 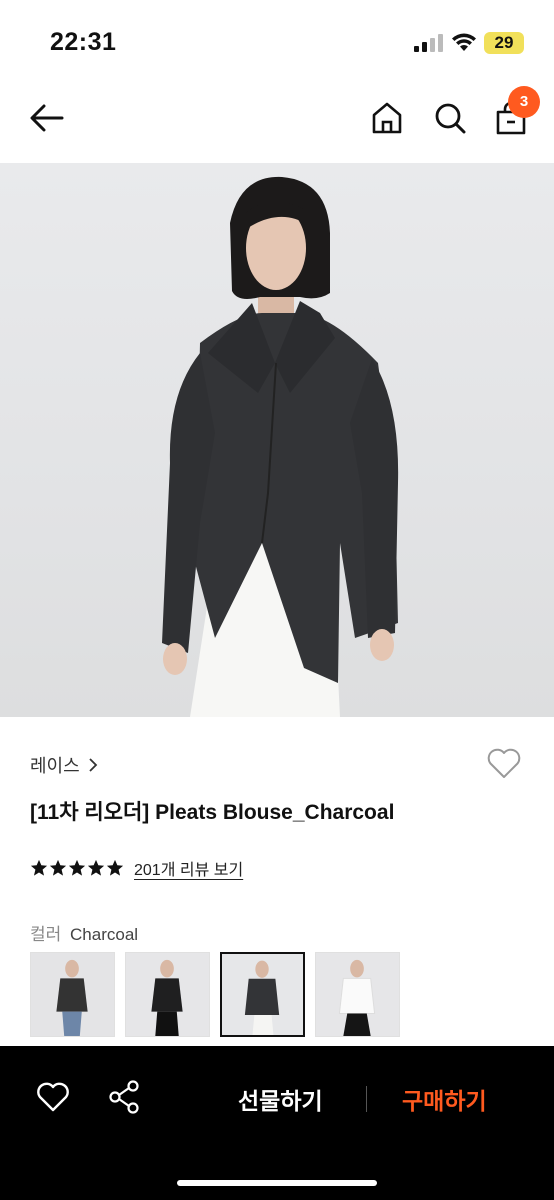 I want to click on rating-stars, so click(x=77, y=868).